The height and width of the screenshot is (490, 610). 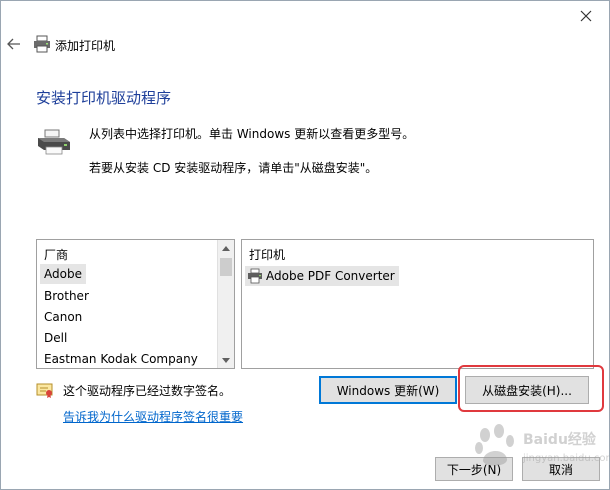 What do you see at coordinates (561, 469) in the screenshot?
I see `cancel-button: 取消` at bounding box center [561, 469].